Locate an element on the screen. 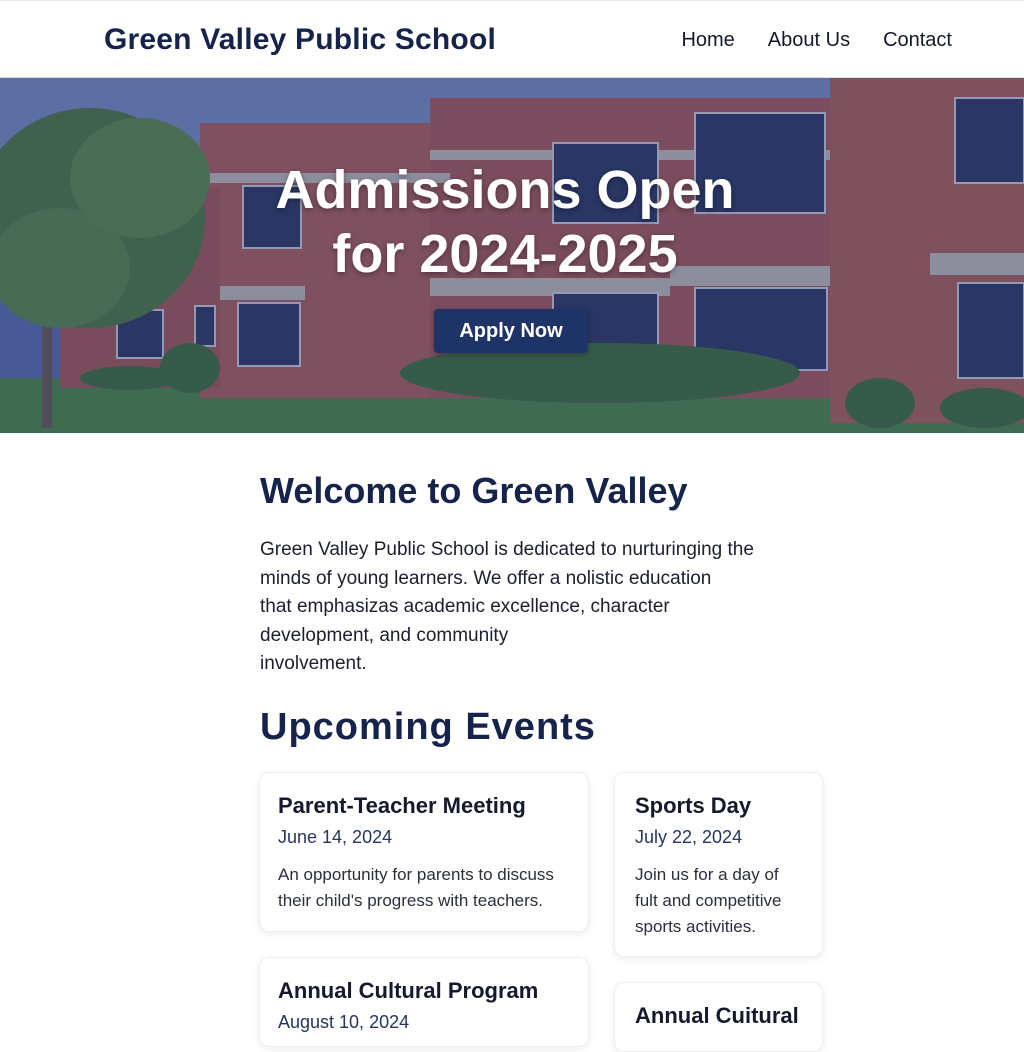 The width and height of the screenshot is (1024, 1052). nav-about-link: About Us is located at coordinates (809, 40).